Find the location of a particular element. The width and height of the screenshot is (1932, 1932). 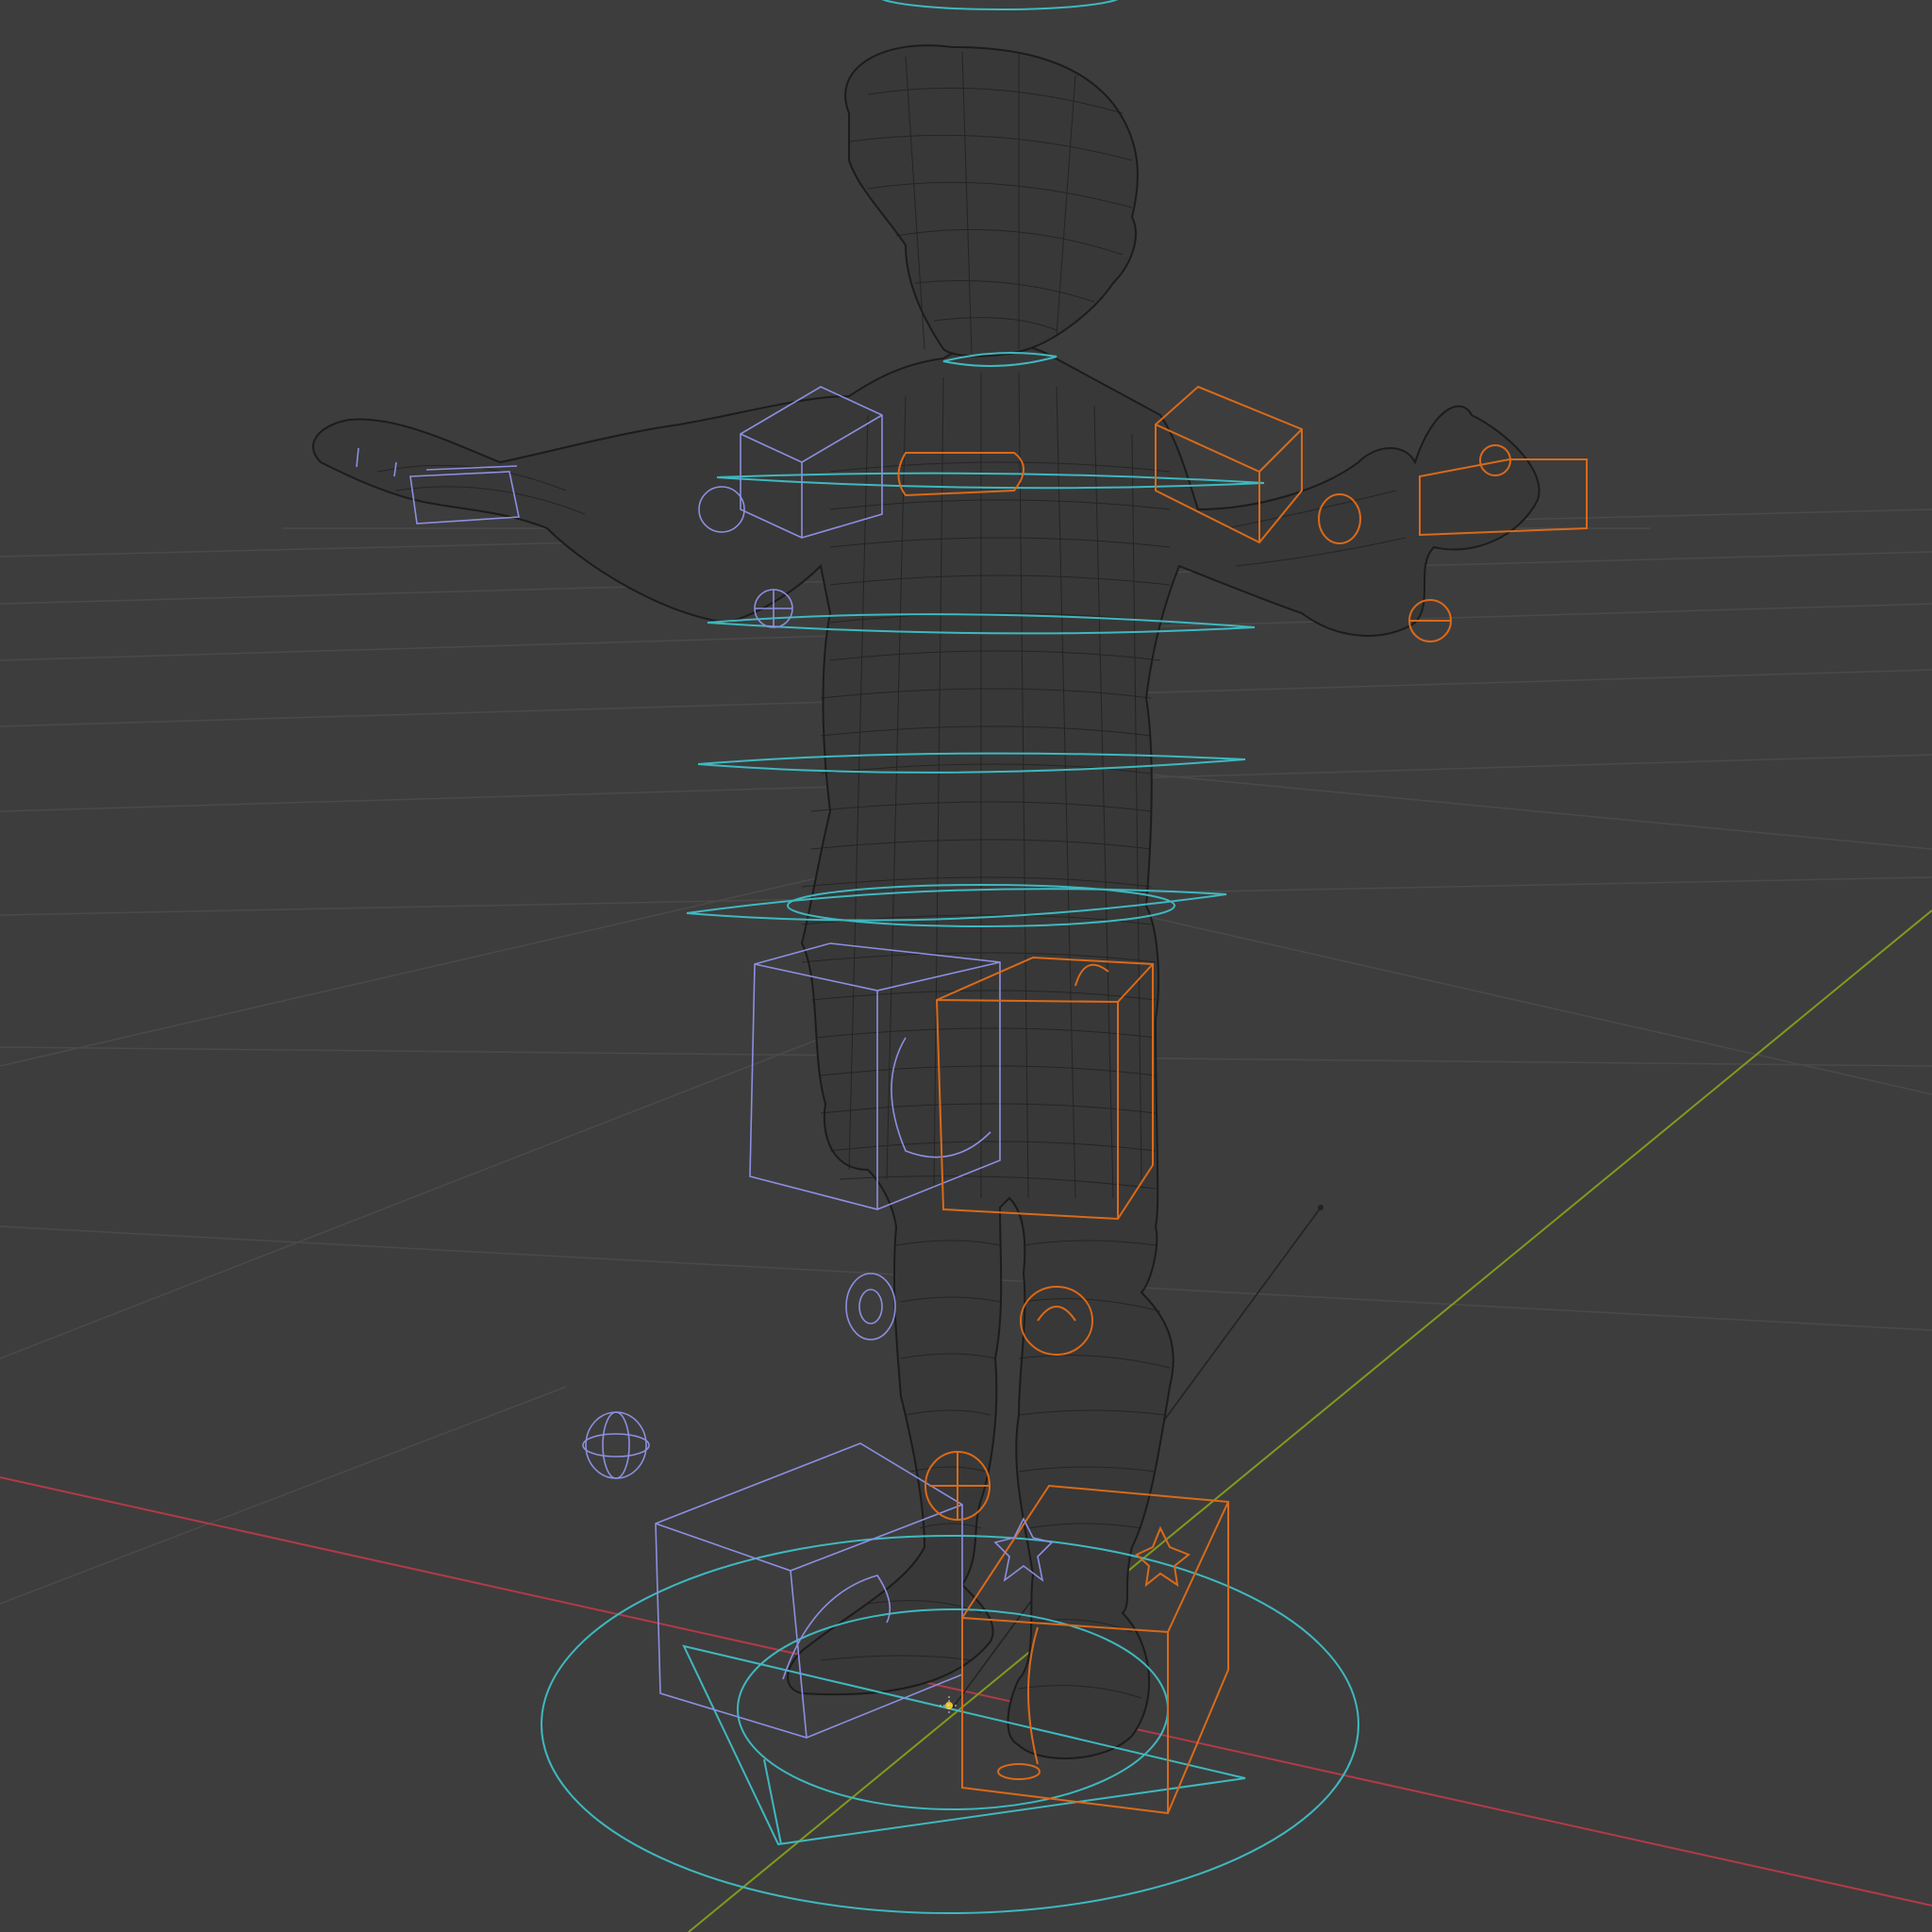

left-knee-pole is located at coordinates (871, 1307).